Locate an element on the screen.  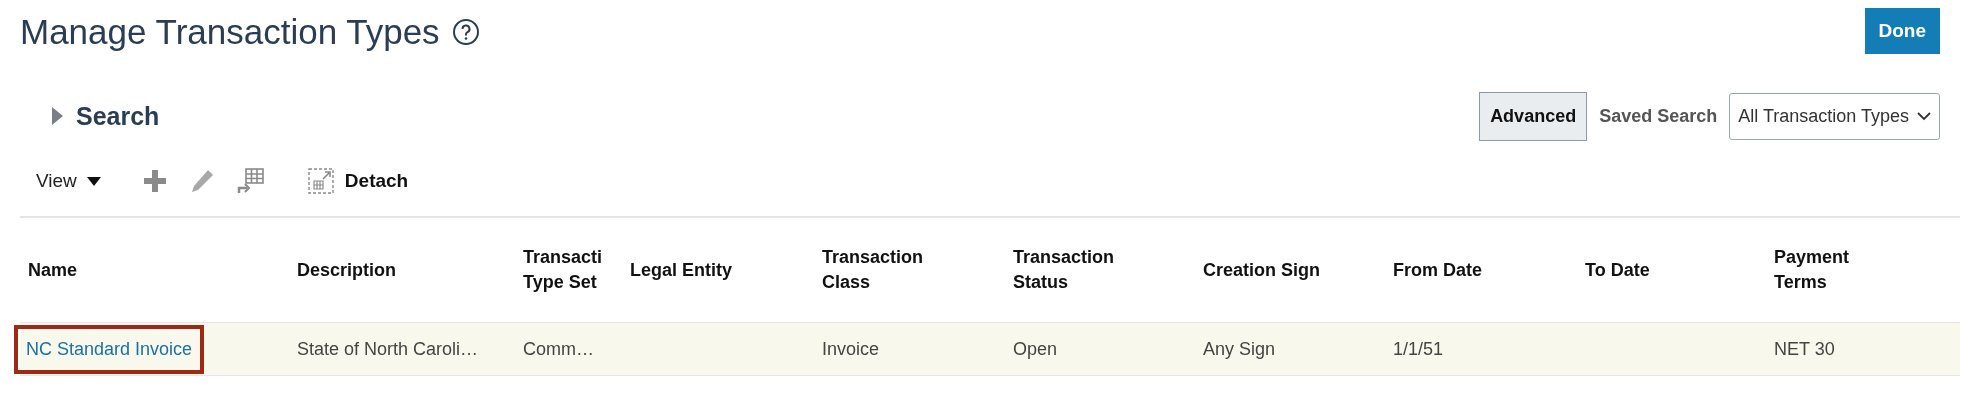
search-heading: Search is located at coordinates (118, 116).